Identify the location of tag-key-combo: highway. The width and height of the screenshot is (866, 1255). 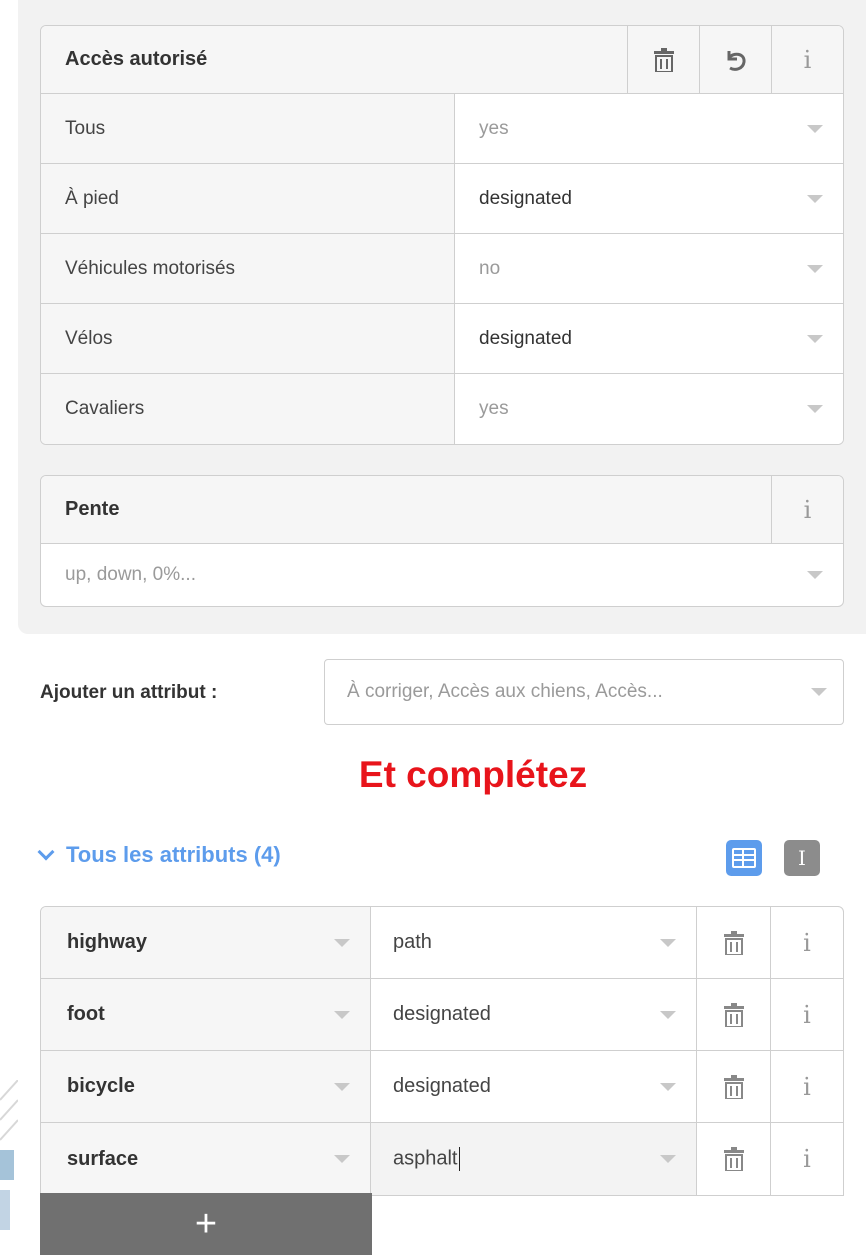
(206, 942).